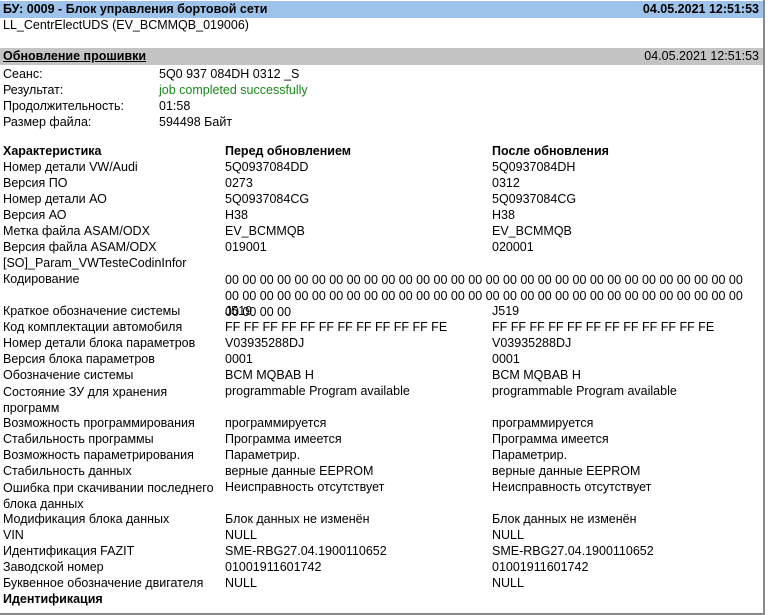  I want to click on row-label: Буквенное обозначение двигателя, so click(103, 583).